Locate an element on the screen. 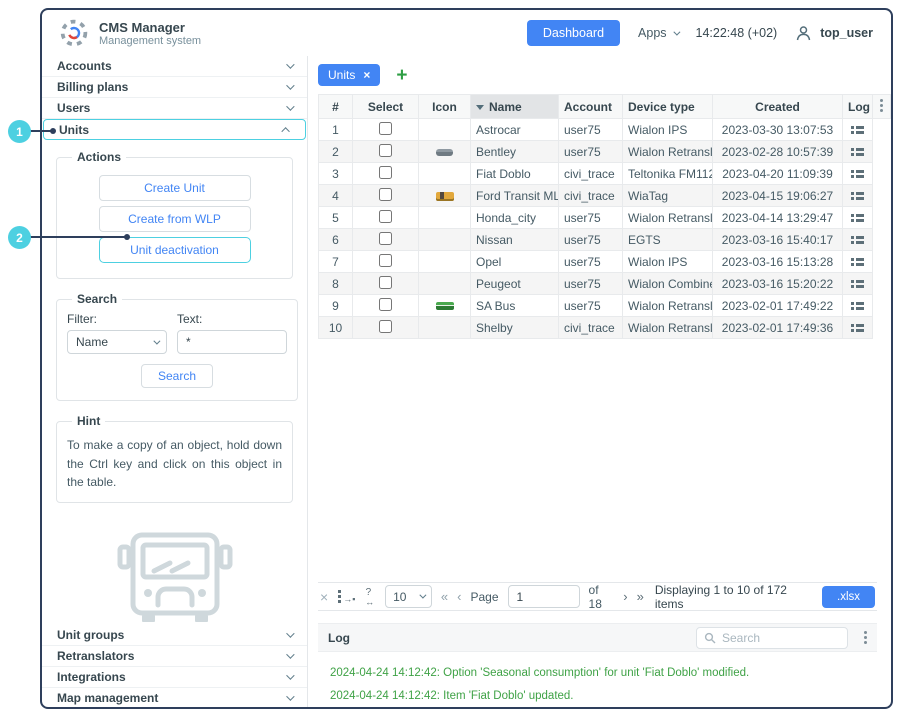 The image size is (905, 719). col-select: Select is located at coordinates (385, 106).